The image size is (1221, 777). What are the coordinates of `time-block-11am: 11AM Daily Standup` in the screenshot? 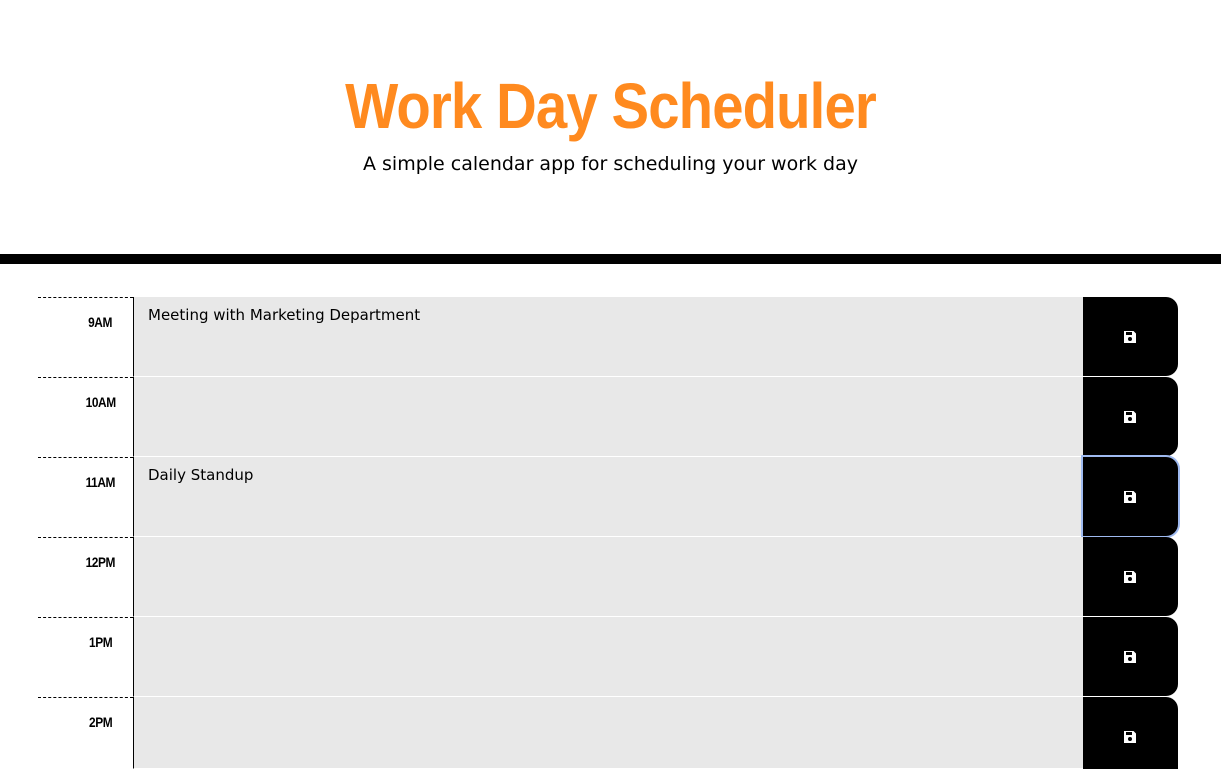 It's located at (608, 497).